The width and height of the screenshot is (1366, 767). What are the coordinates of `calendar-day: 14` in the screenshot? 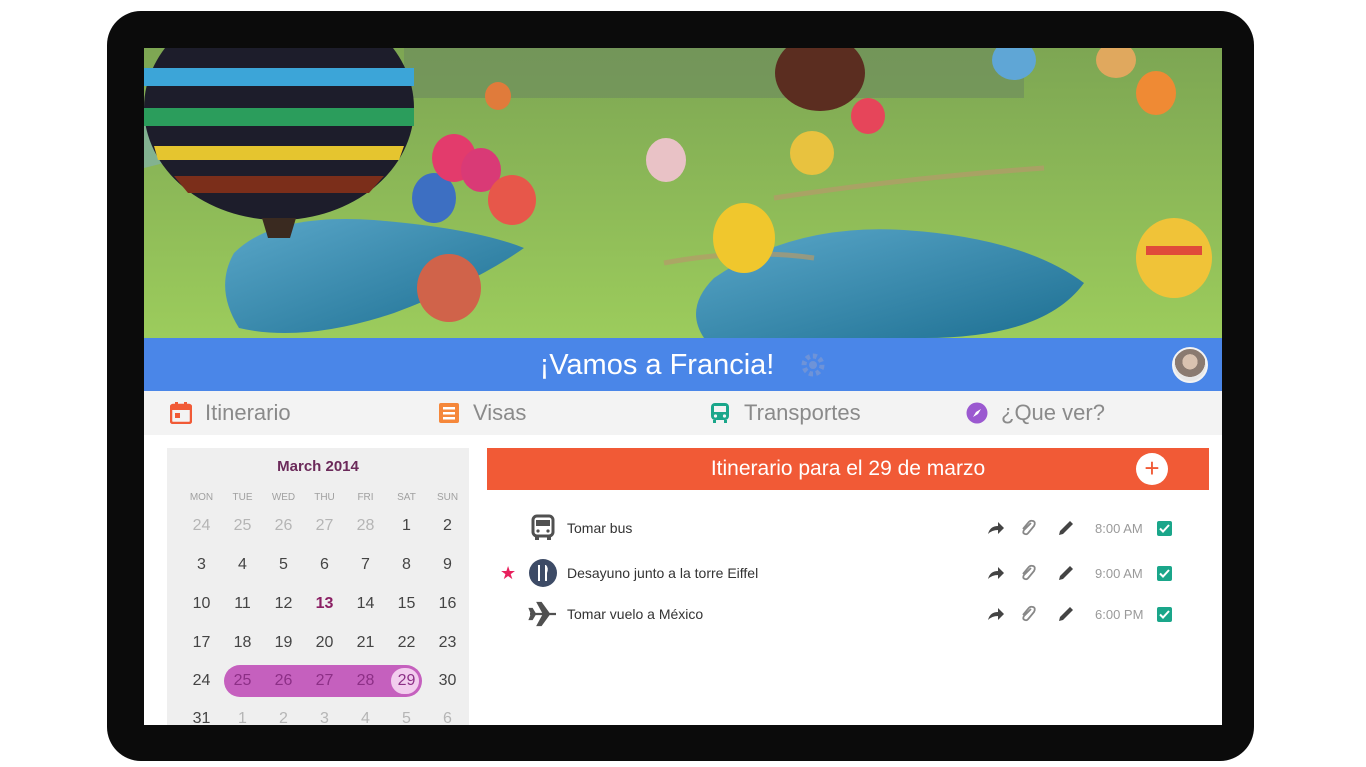 It's located at (365, 604).